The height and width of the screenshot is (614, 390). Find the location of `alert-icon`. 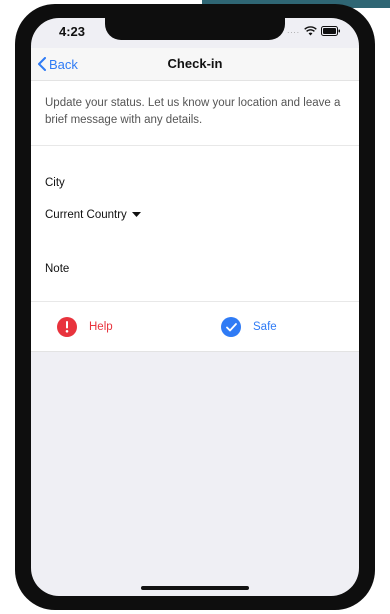

alert-icon is located at coordinates (67, 327).